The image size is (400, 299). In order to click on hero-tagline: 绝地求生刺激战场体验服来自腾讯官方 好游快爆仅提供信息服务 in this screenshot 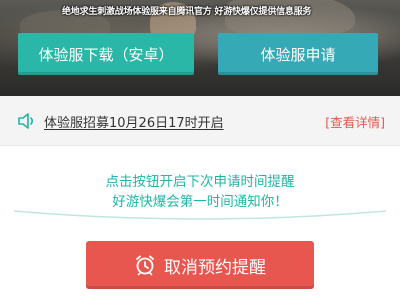, I will do `click(187, 12)`.